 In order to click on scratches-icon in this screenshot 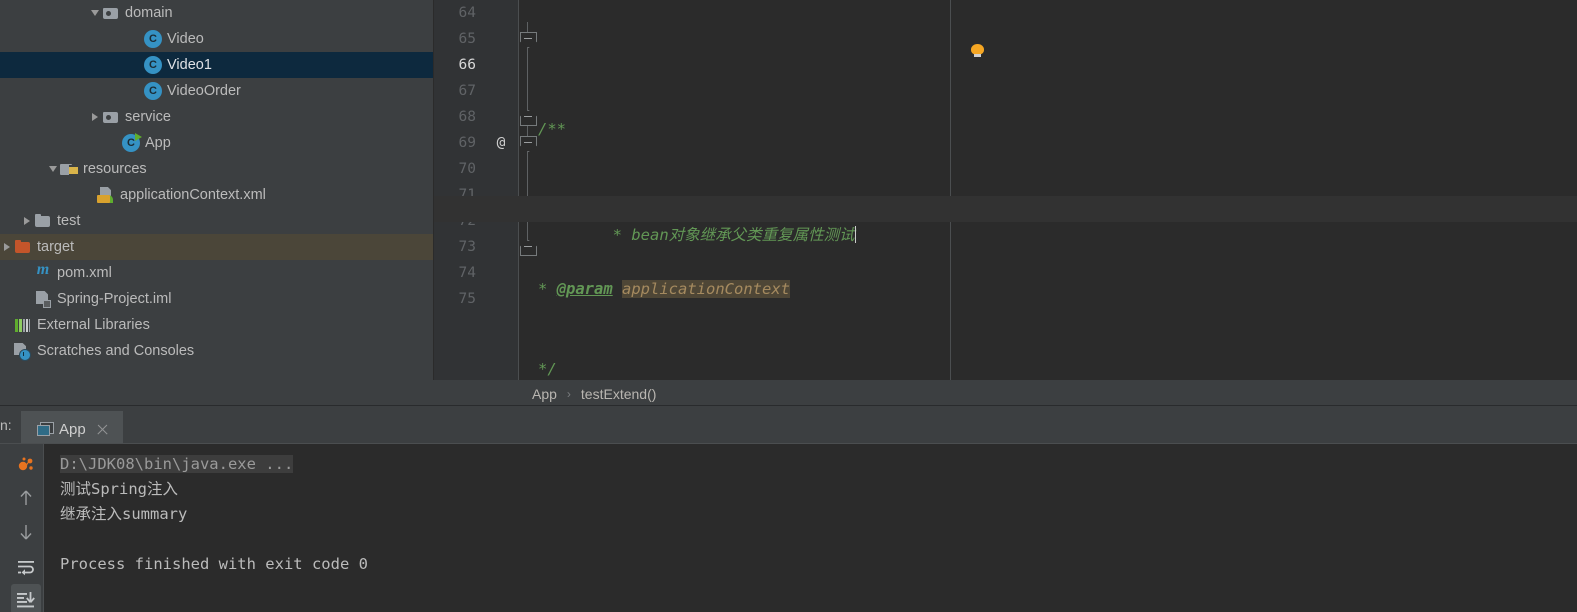, I will do `click(23, 351)`.